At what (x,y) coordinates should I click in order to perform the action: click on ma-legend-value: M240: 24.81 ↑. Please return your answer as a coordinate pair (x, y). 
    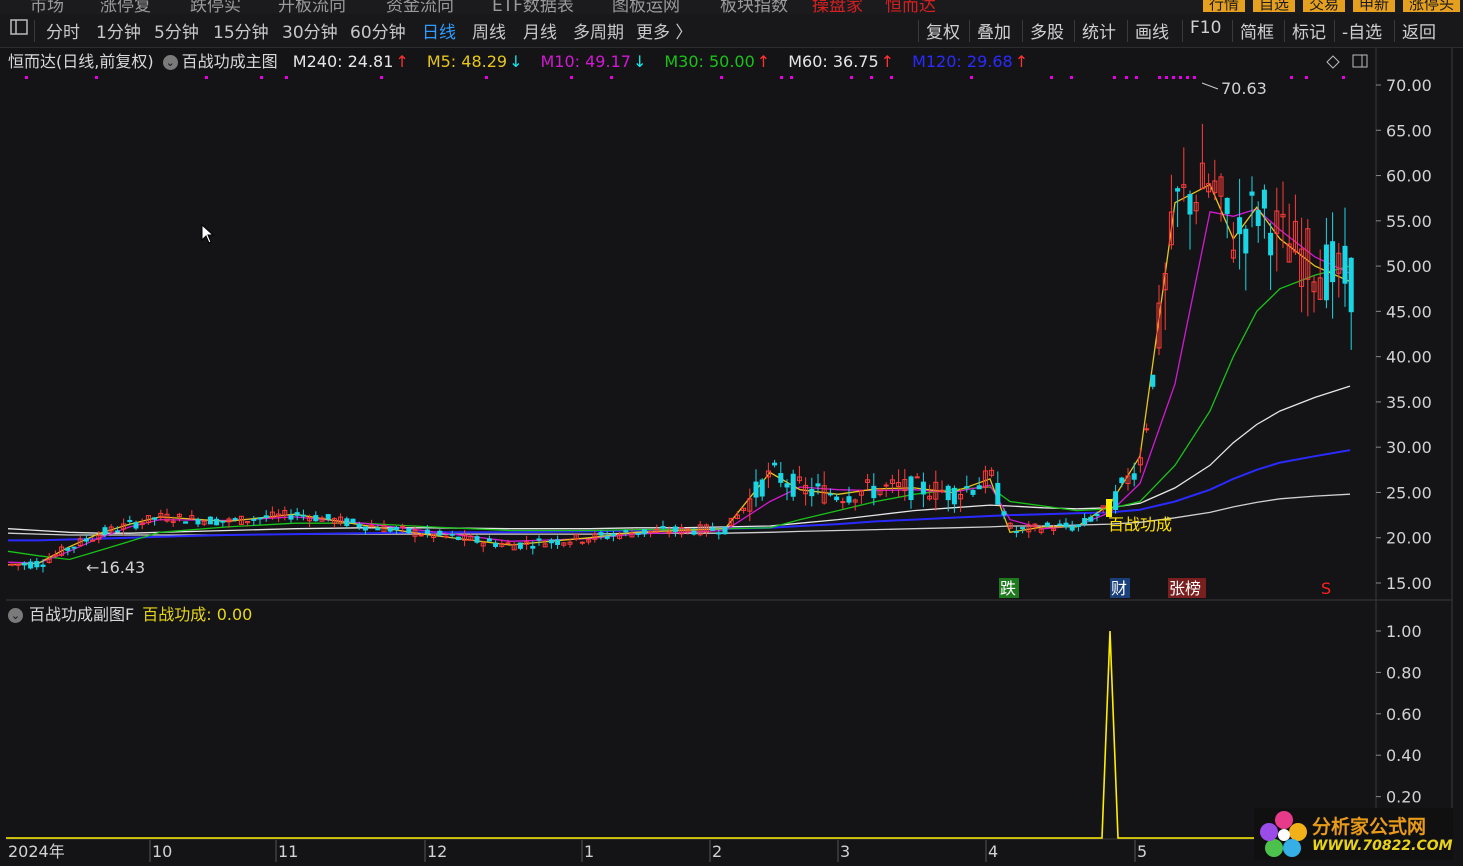
    Looking at the image, I should click on (350, 61).